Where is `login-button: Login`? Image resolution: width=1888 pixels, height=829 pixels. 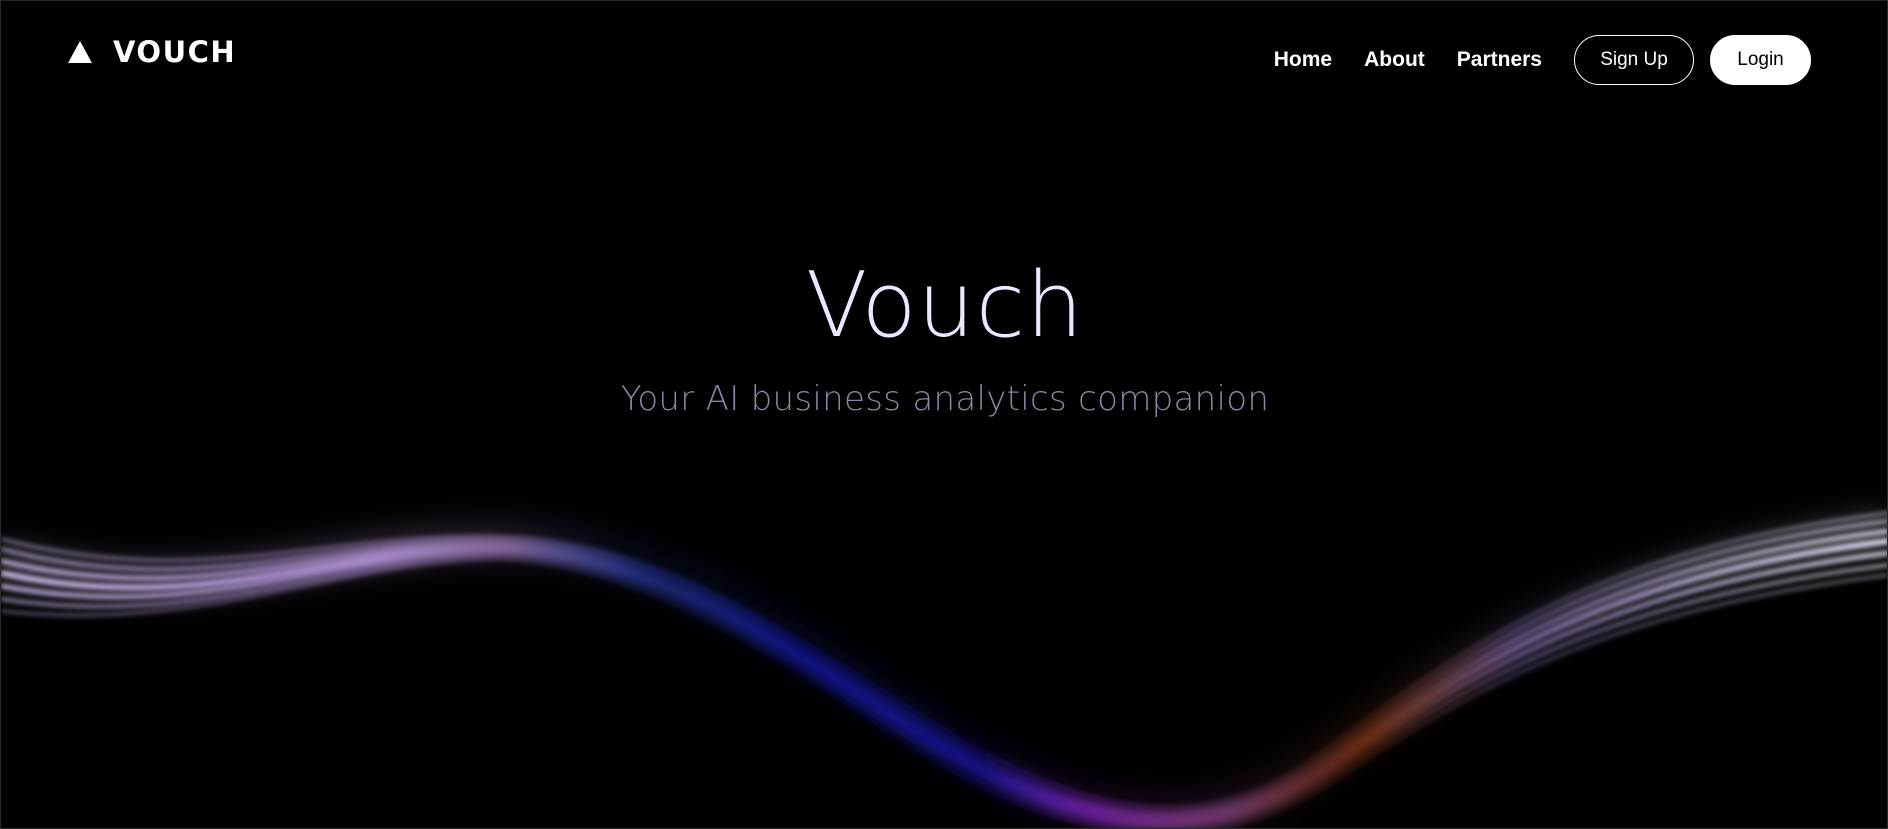
login-button: Login is located at coordinates (1760, 60).